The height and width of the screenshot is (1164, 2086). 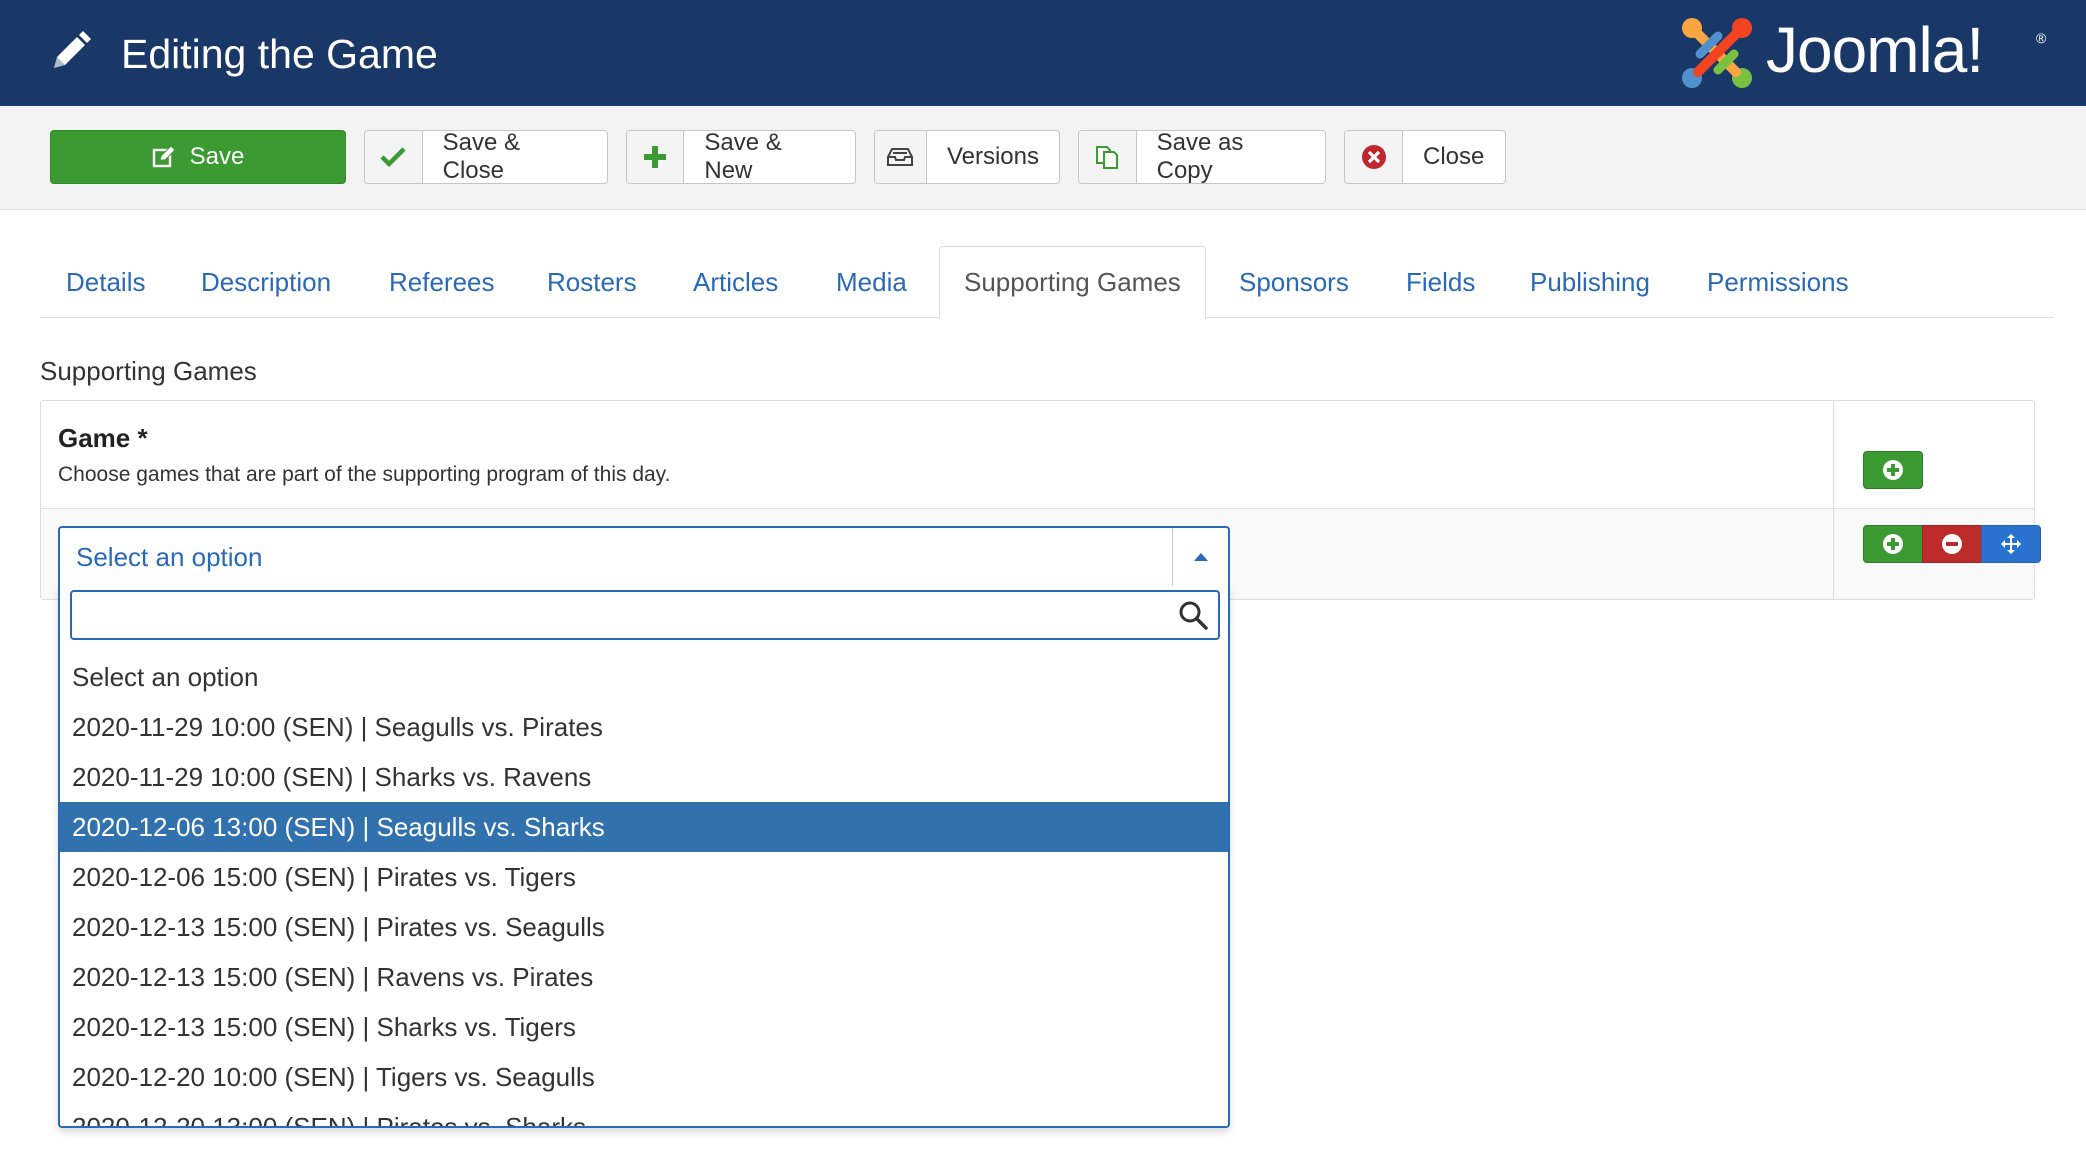 What do you see at coordinates (481, 156) in the screenshot?
I see `save-close-label: Save & Close` at bounding box center [481, 156].